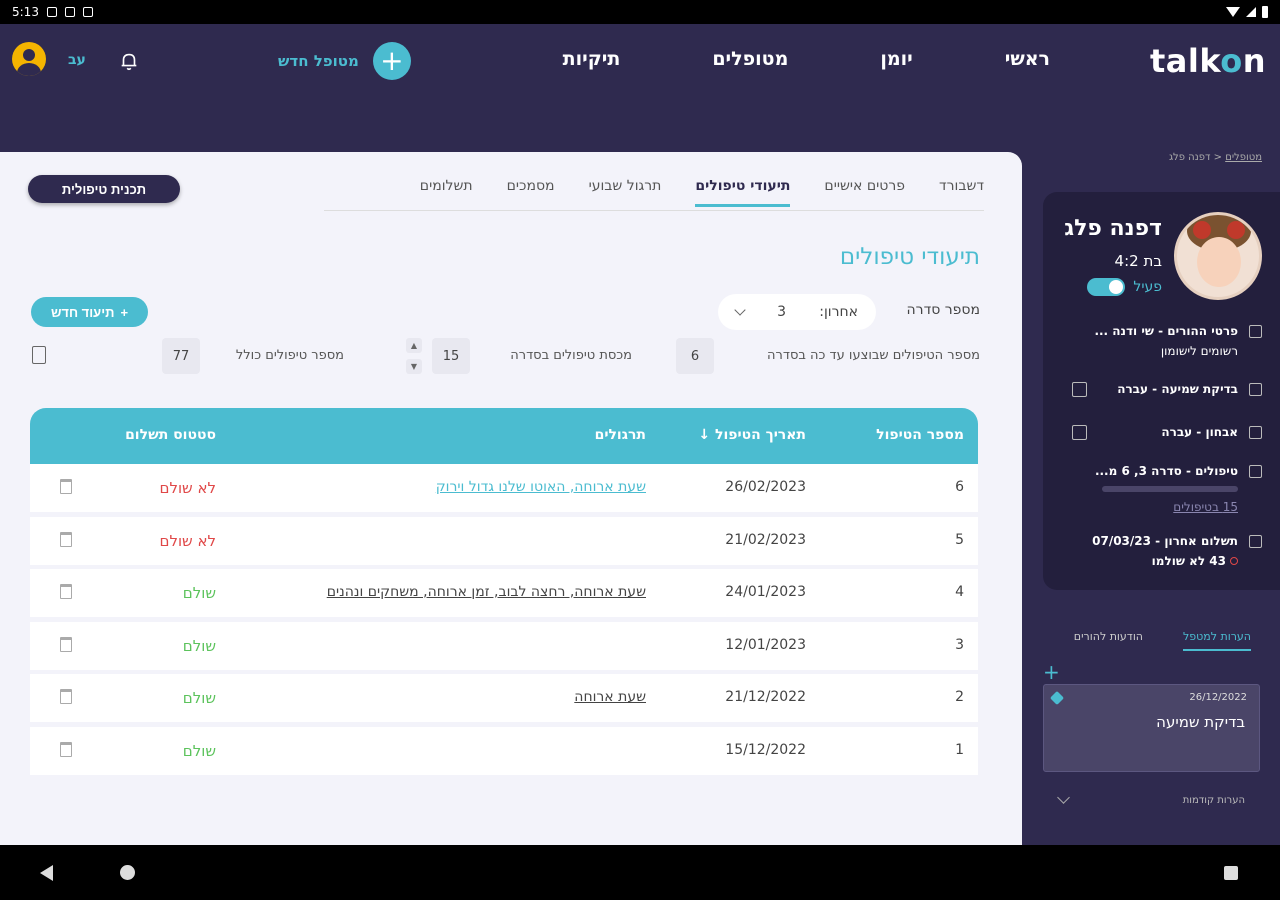 This screenshot has width=1280, height=900. What do you see at coordinates (765, 644) in the screenshot?
I see `treatment-date: 12/01/2023` at bounding box center [765, 644].